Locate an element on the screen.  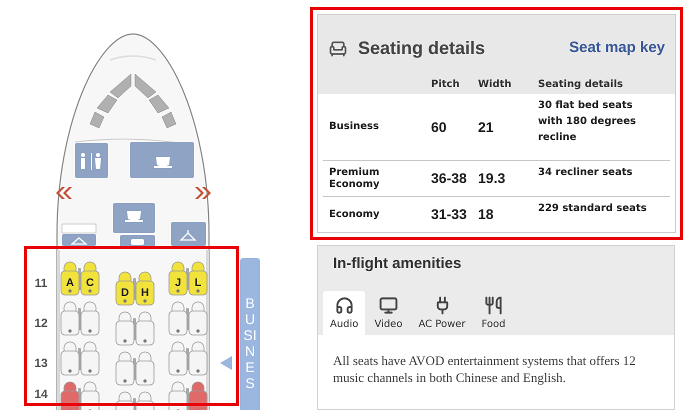
wardrobe-drawing is located at coordinates (79, 235).